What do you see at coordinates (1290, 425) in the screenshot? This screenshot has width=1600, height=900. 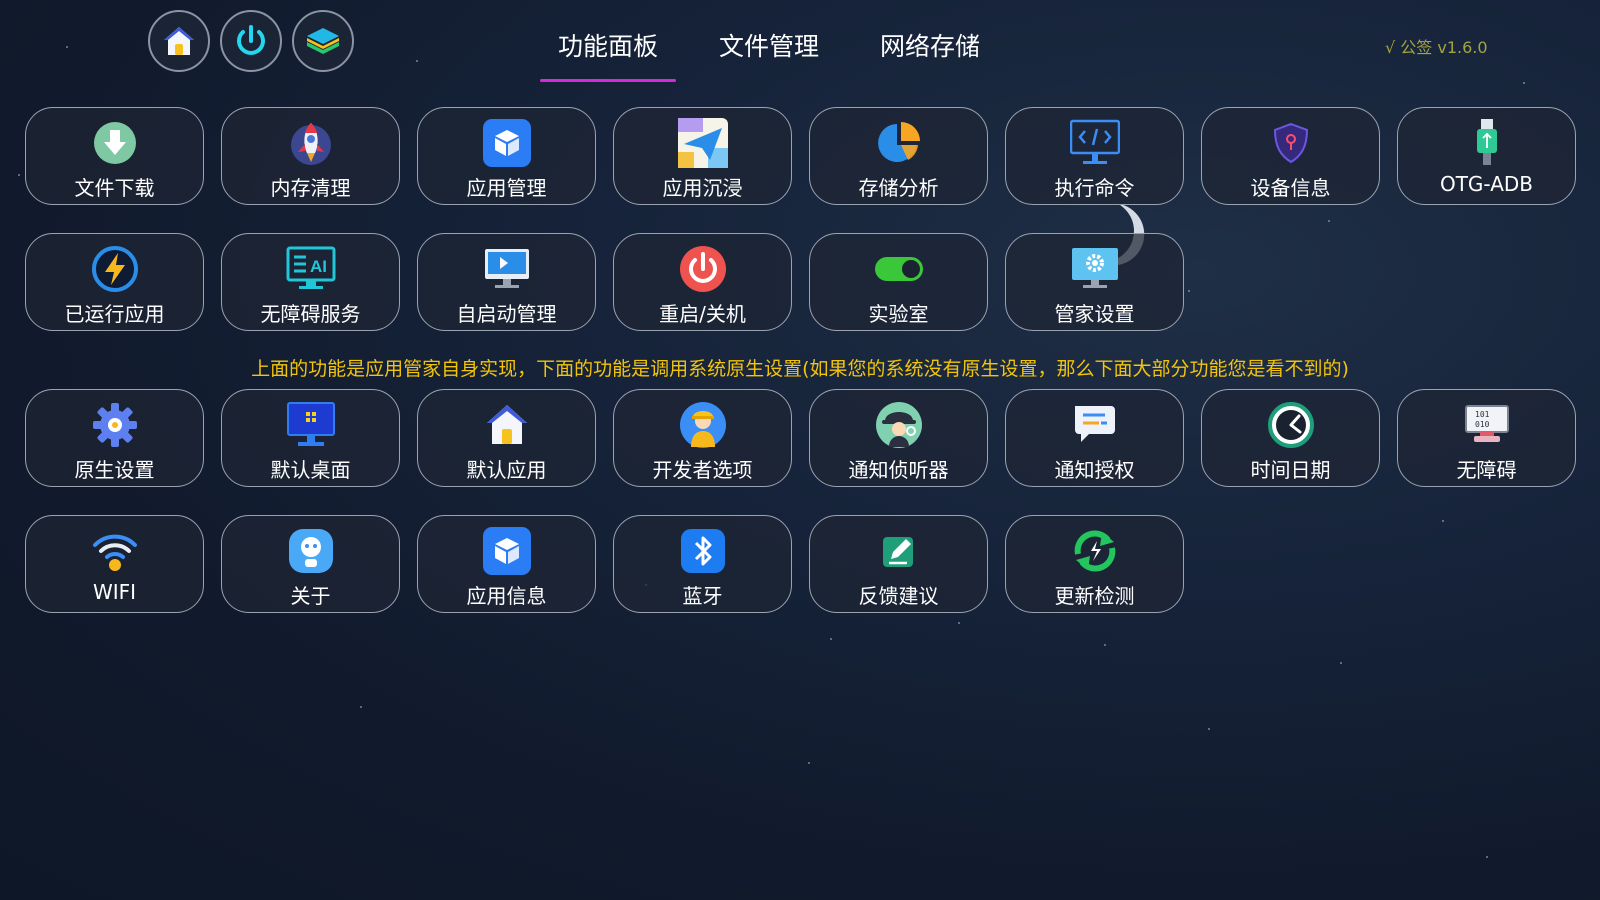 I see `clock-icon` at bounding box center [1290, 425].